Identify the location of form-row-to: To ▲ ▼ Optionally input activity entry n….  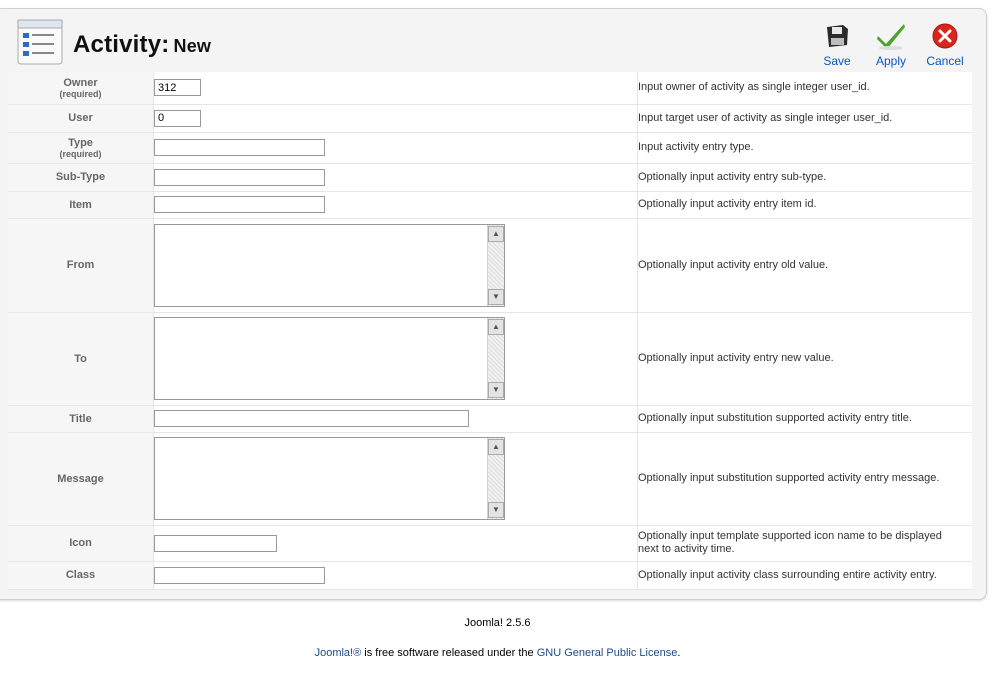
(490, 359).